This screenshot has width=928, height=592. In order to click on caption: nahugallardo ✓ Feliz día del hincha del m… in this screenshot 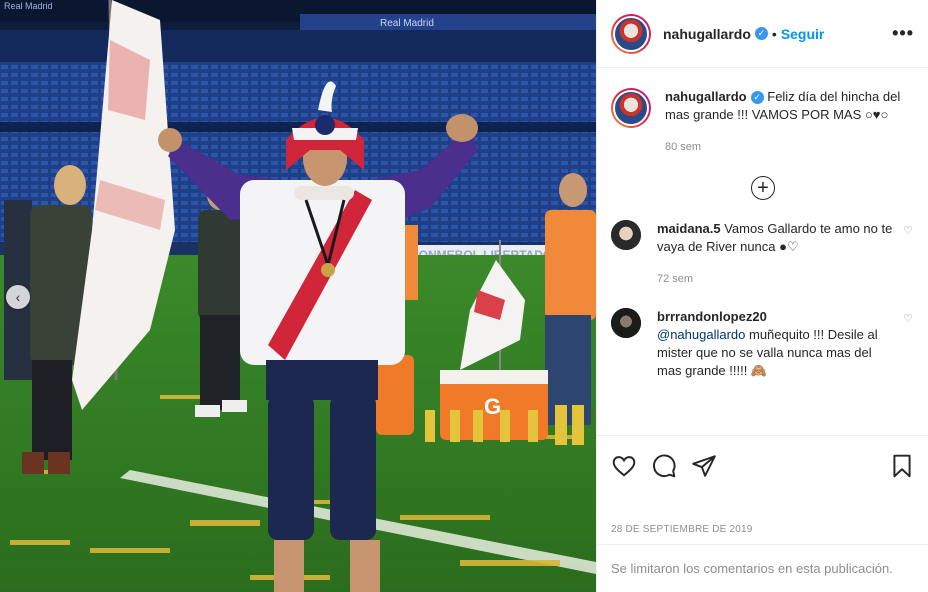, I will do `click(763, 112)`.